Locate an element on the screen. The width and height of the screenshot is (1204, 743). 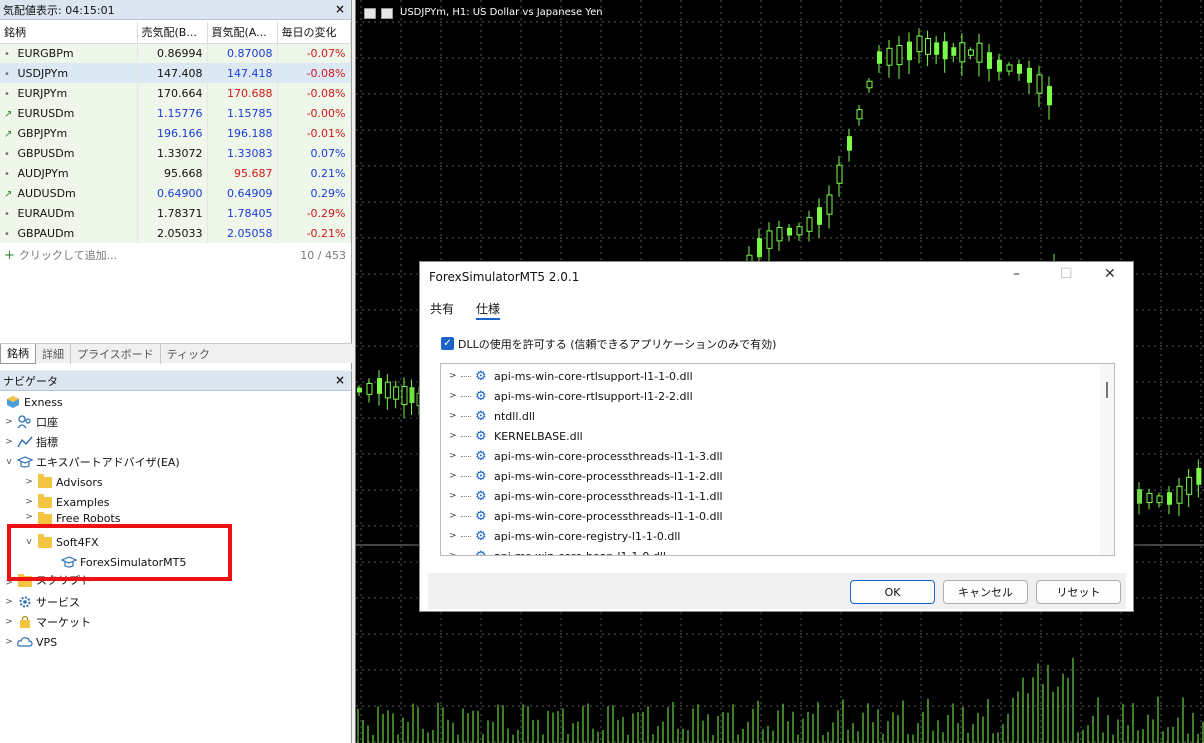
bid-cell: 196.166 is located at coordinates (172, 133).